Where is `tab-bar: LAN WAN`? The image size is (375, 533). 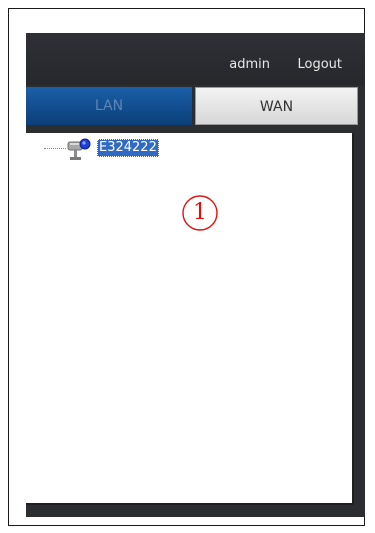
tab-bar: LAN WAN is located at coordinates (195, 106).